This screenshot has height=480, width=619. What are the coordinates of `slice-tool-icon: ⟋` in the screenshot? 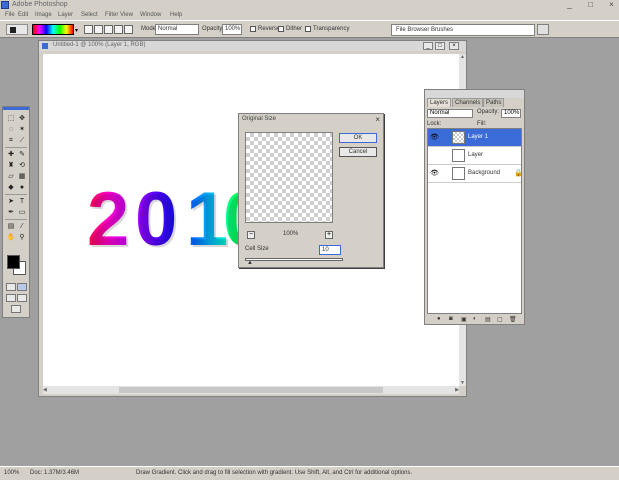 It's located at (22, 140).